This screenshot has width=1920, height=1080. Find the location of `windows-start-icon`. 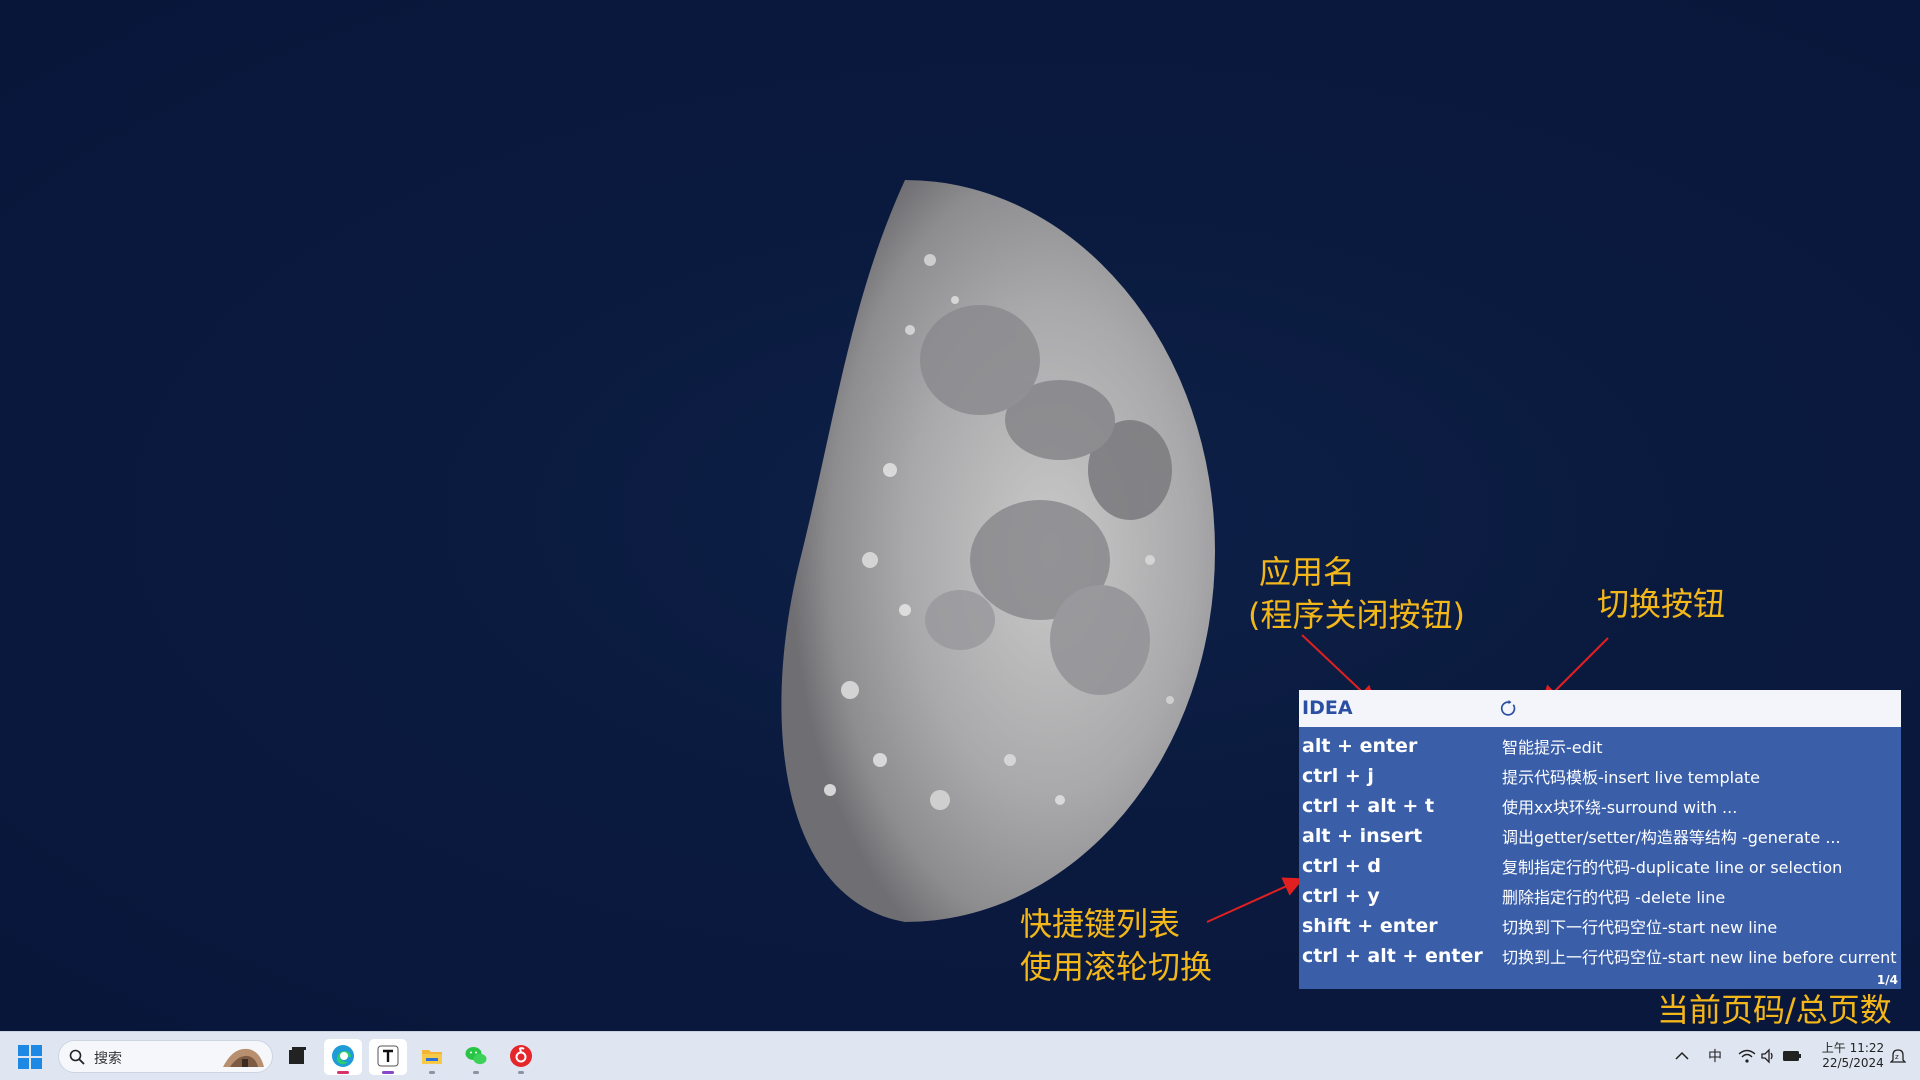

windows-start-icon is located at coordinates (30, 1057).